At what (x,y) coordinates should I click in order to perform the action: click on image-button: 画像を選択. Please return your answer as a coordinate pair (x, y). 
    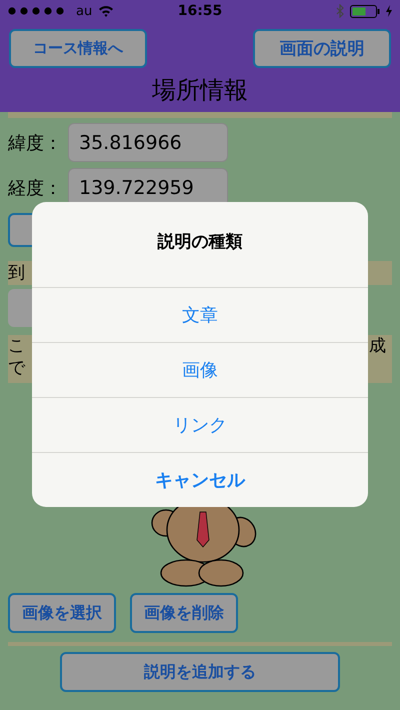
    Looking at the image, I should click on (62, 613).